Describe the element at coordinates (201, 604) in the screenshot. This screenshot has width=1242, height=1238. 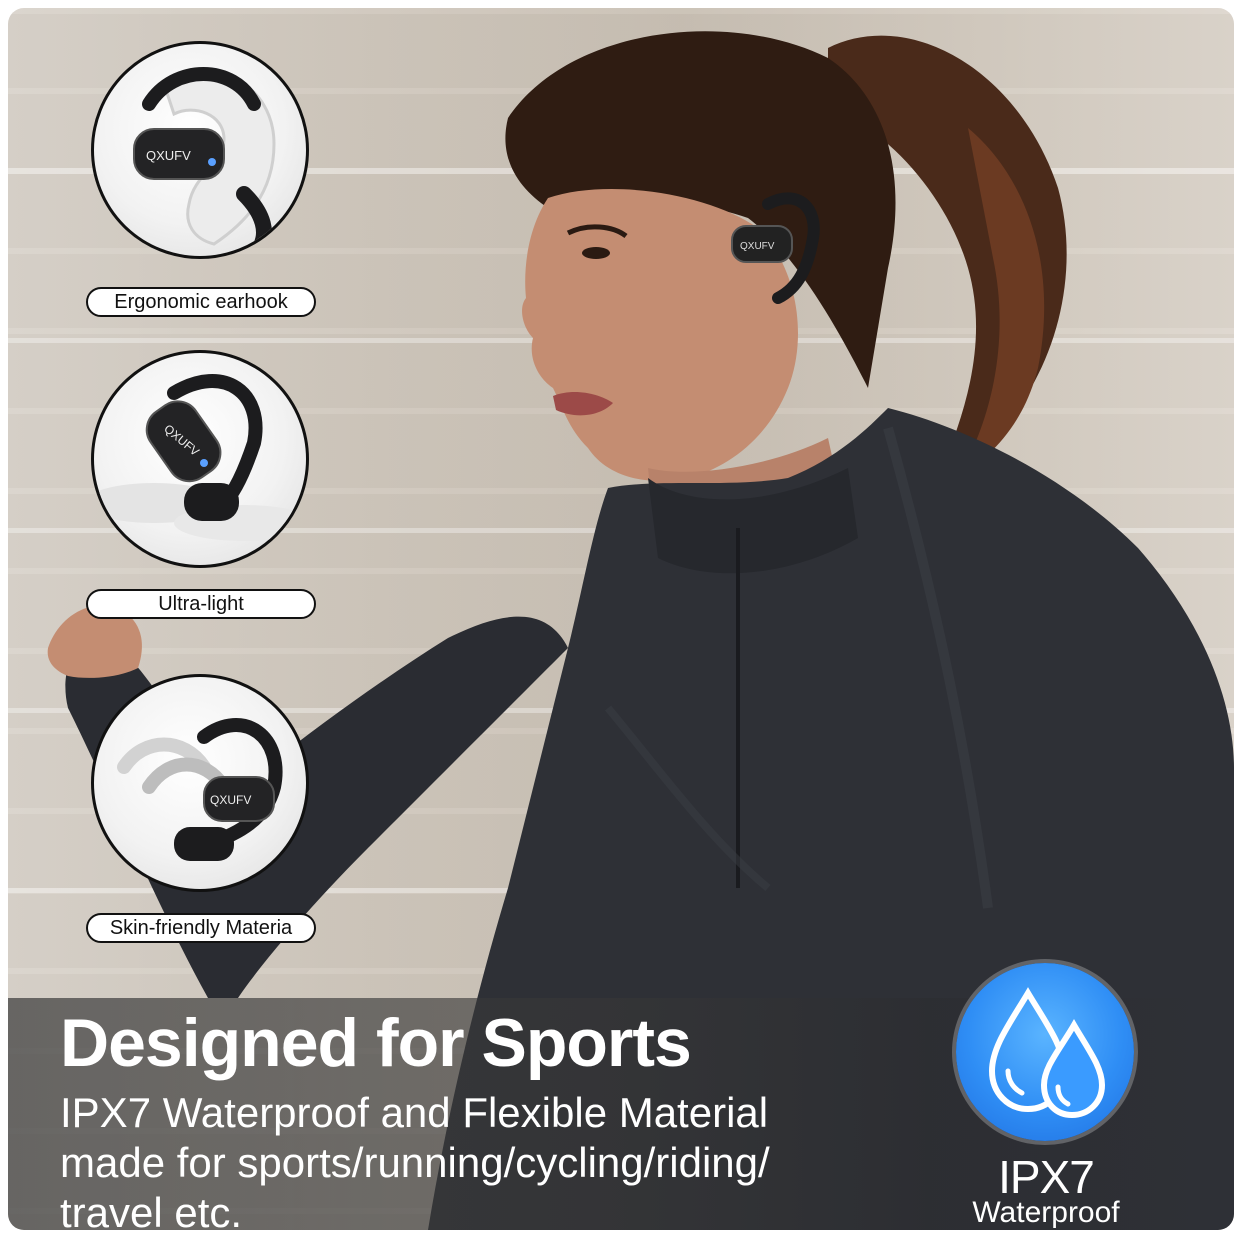
I see `feature-label-ultralight: Ultra-light` at that location.